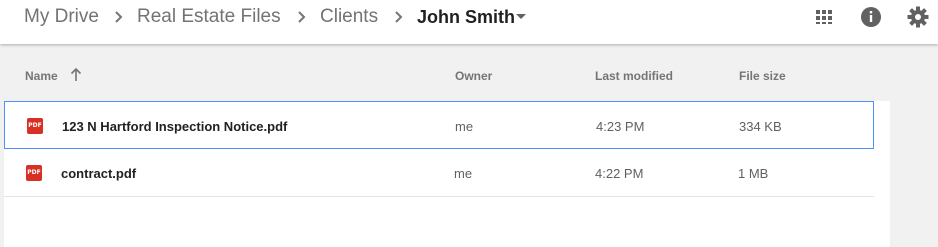  I want to click on breadcrumb-real-estate-files: Real Estate Files, so click(209, 17).